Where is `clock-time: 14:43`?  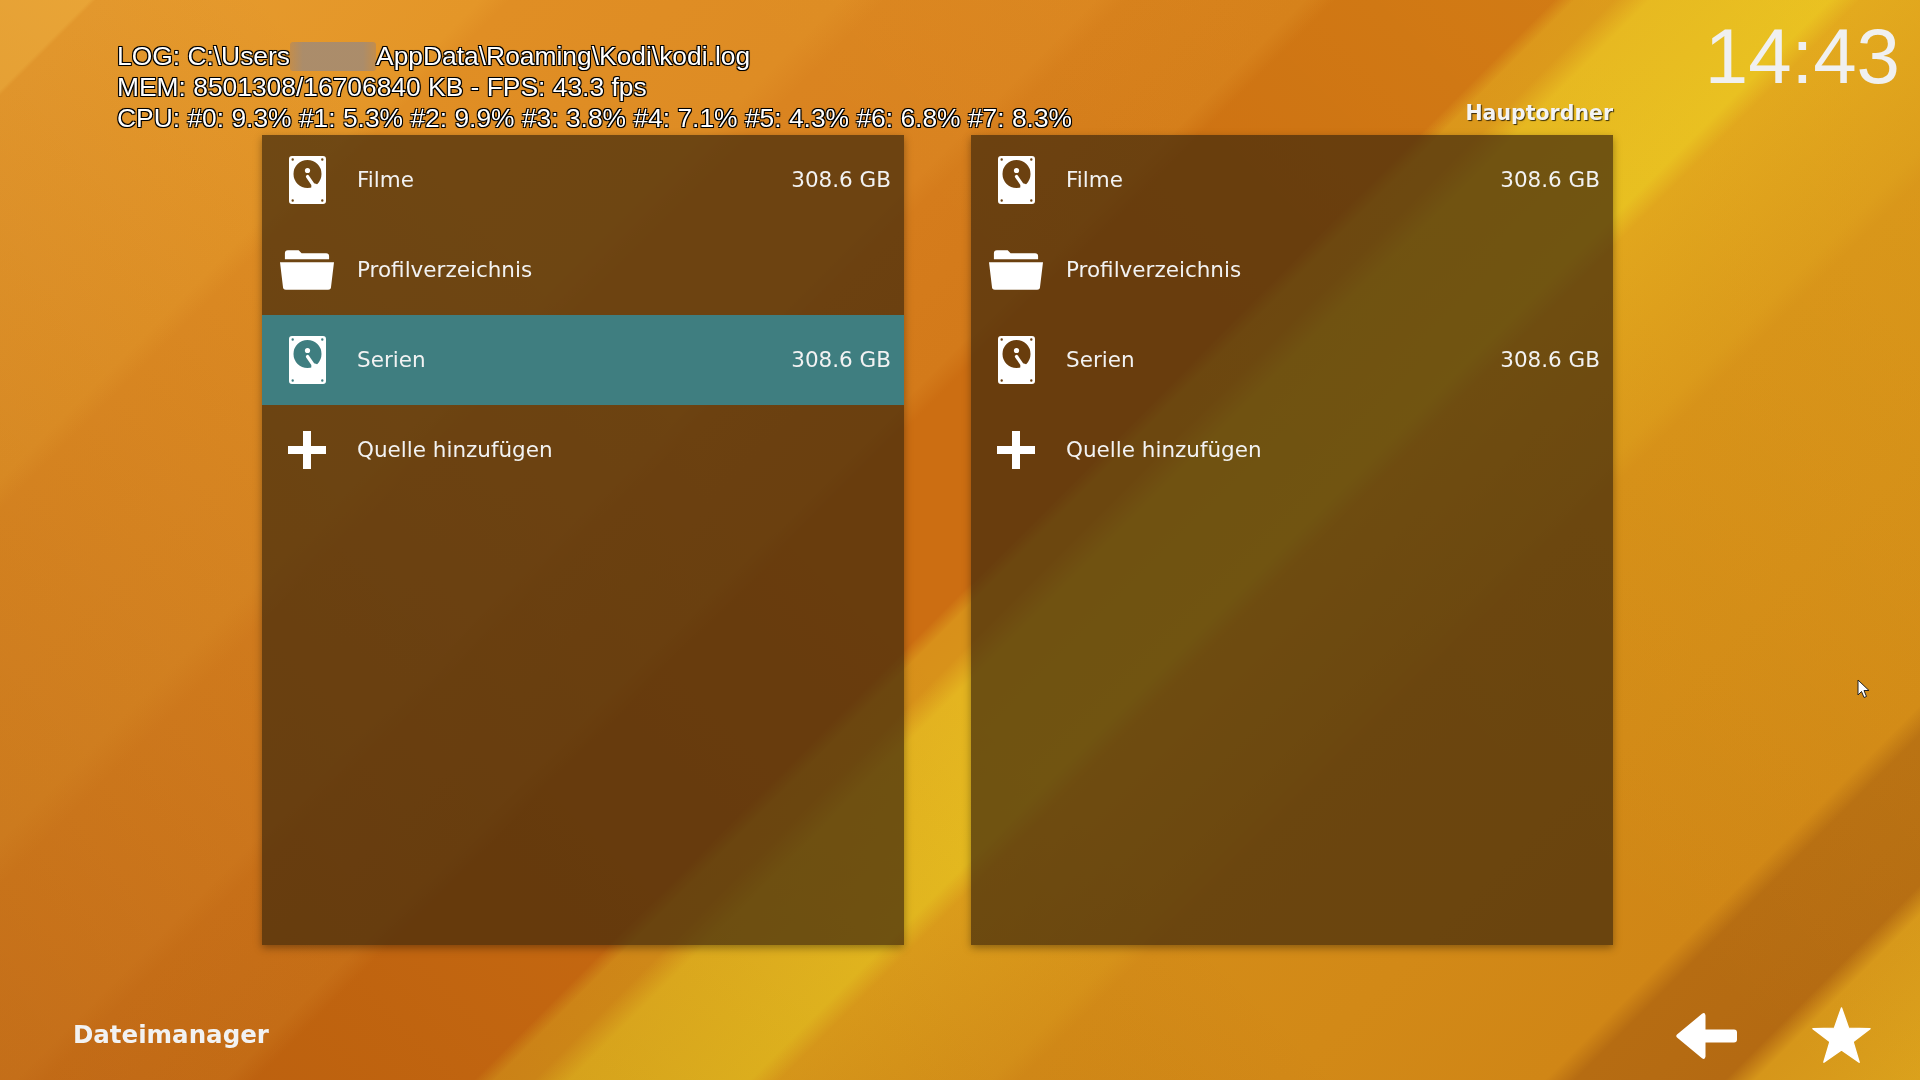 clock-time: 14:43 is located at coordinates (1802, 56).